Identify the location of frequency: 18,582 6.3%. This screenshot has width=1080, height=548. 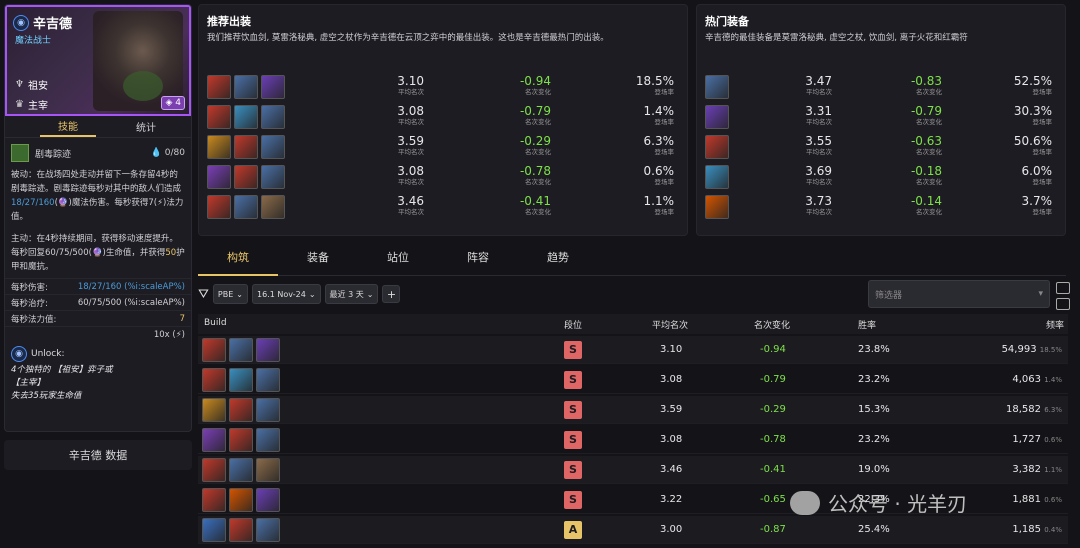
(1034, 409).